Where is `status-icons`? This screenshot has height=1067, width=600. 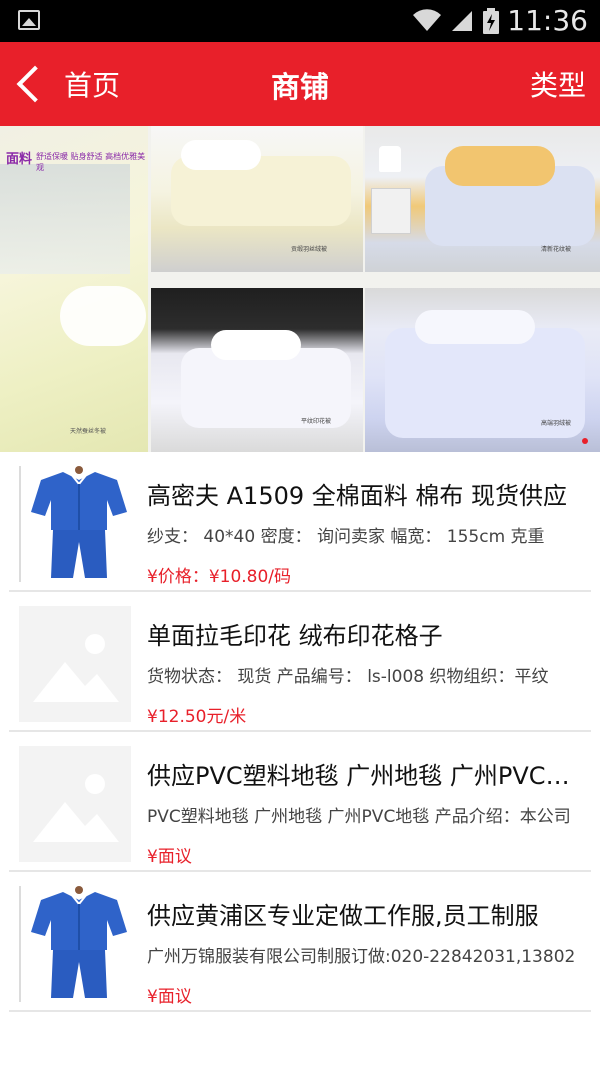
status-icons is located at coordinates (456, 21).